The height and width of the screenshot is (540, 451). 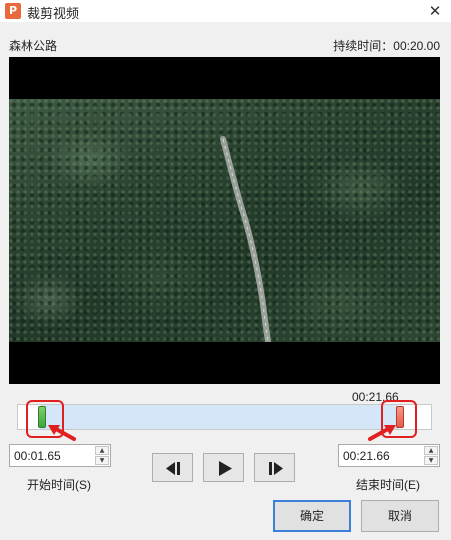 What do you see at coordinates (431, 450) in the screenshot?
I see `end-time-up-button: ▲` at bounding box center [431, 450].